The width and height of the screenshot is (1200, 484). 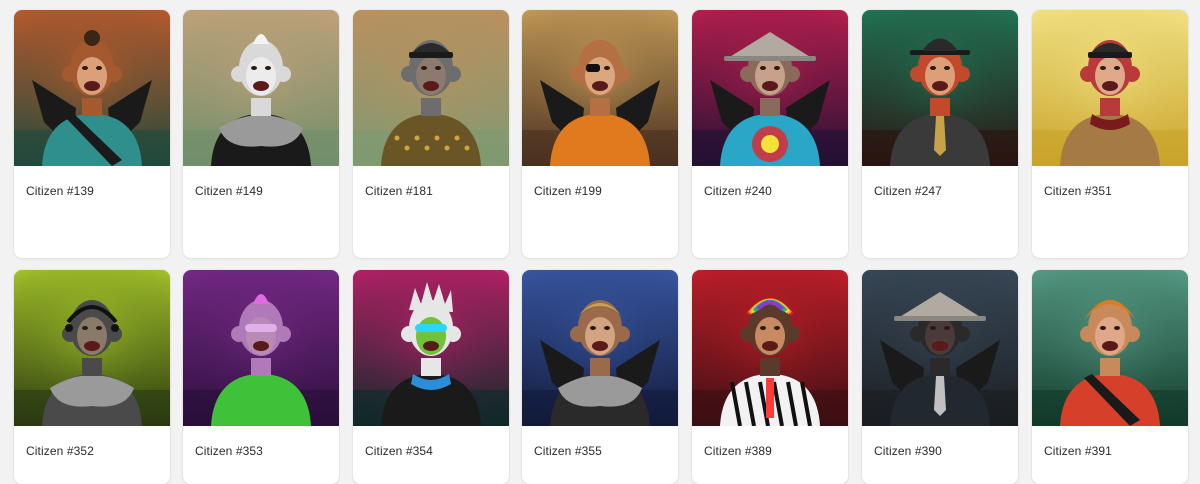 I want to click on citizen-card: Citizen #390, so click(x=940, y=377).